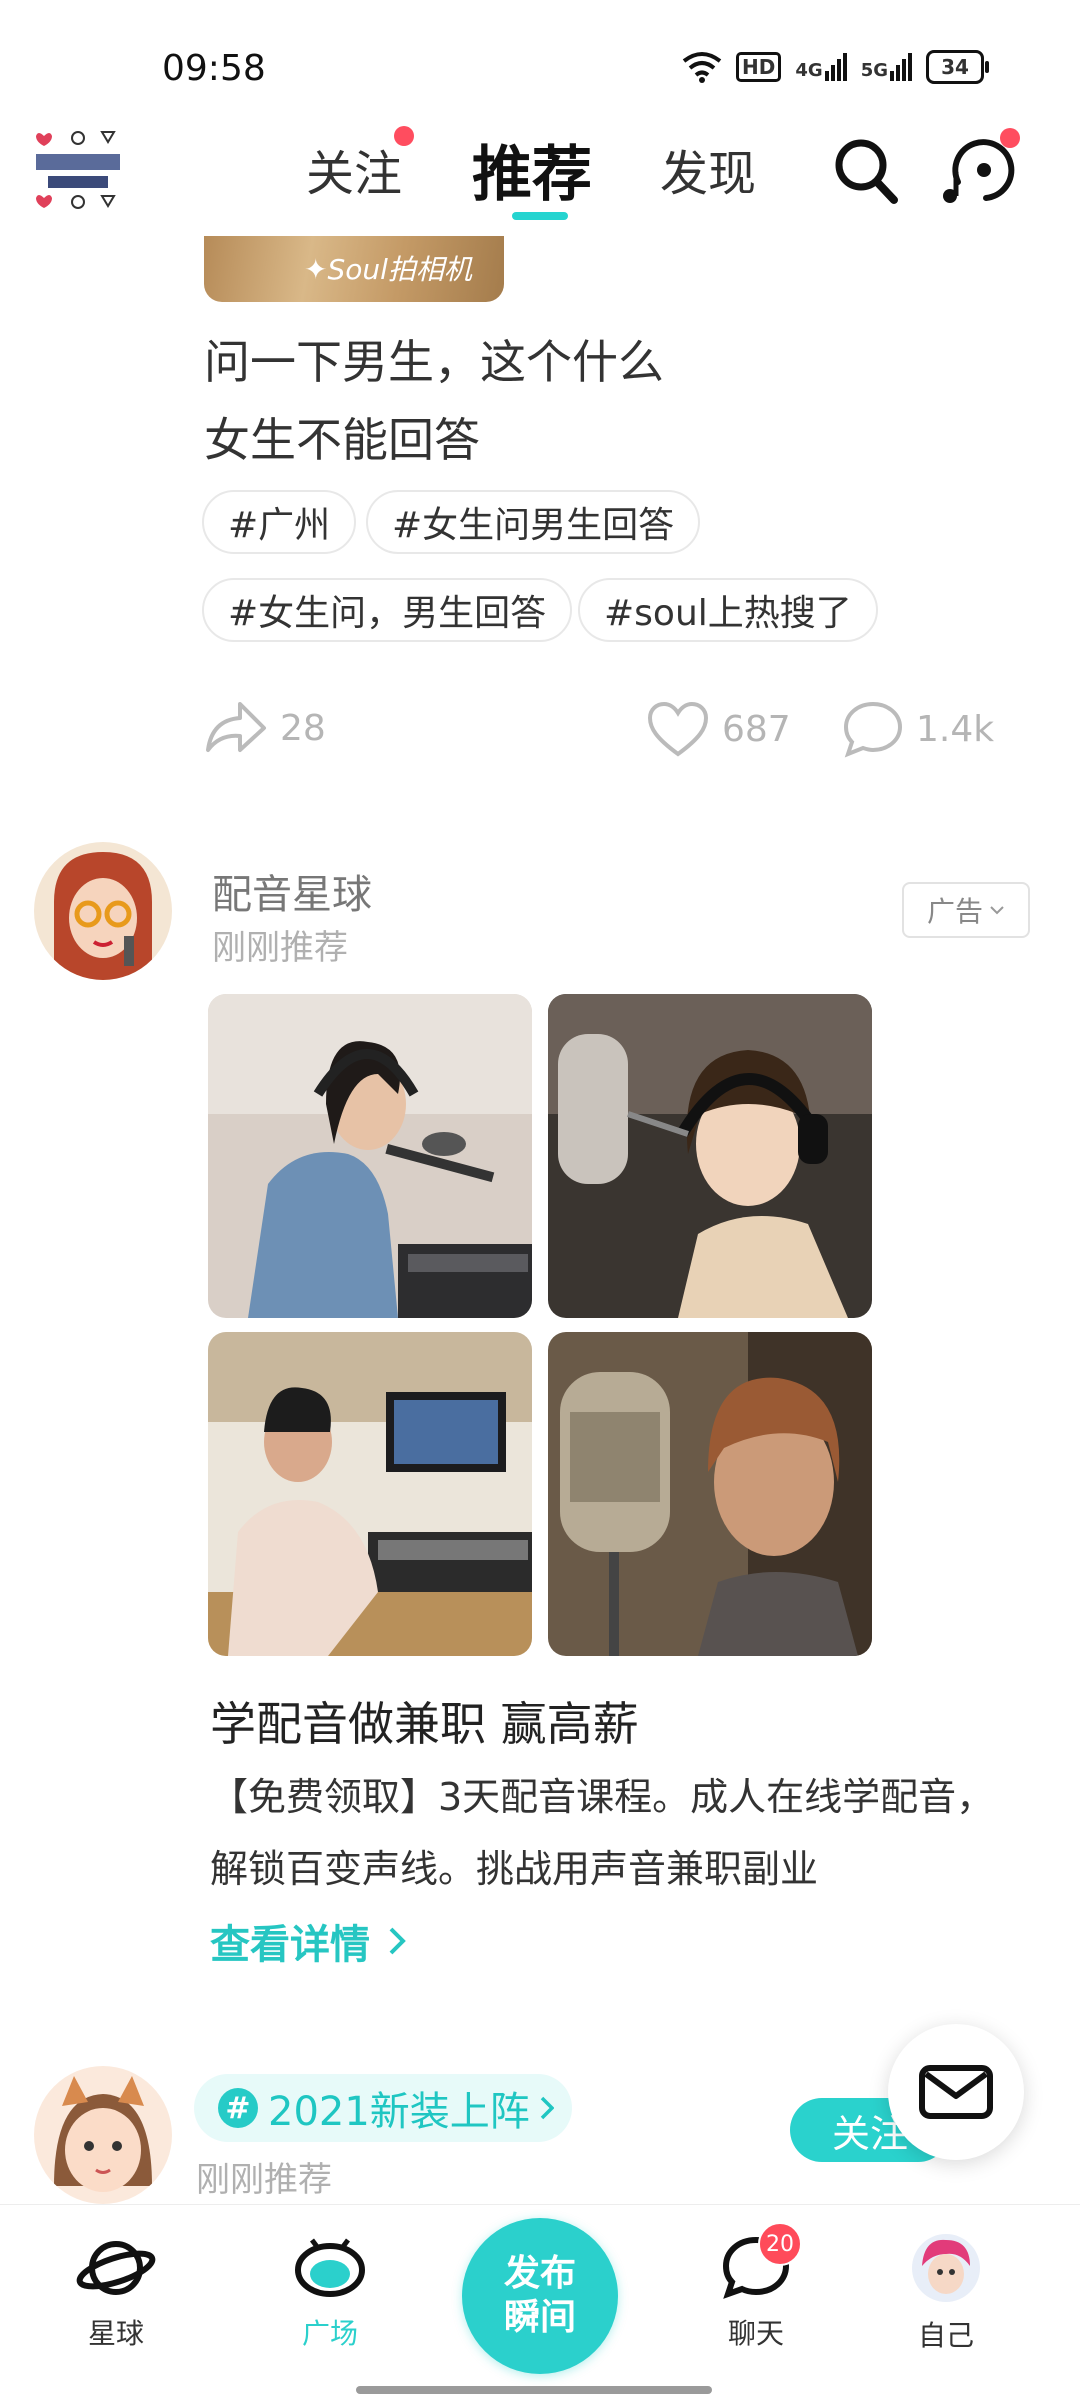 The image size is (1080, 2401). What do you see at coordinates (866, 173) in the screenshot?
I see `search-icon` at bounding box center [866, 173].